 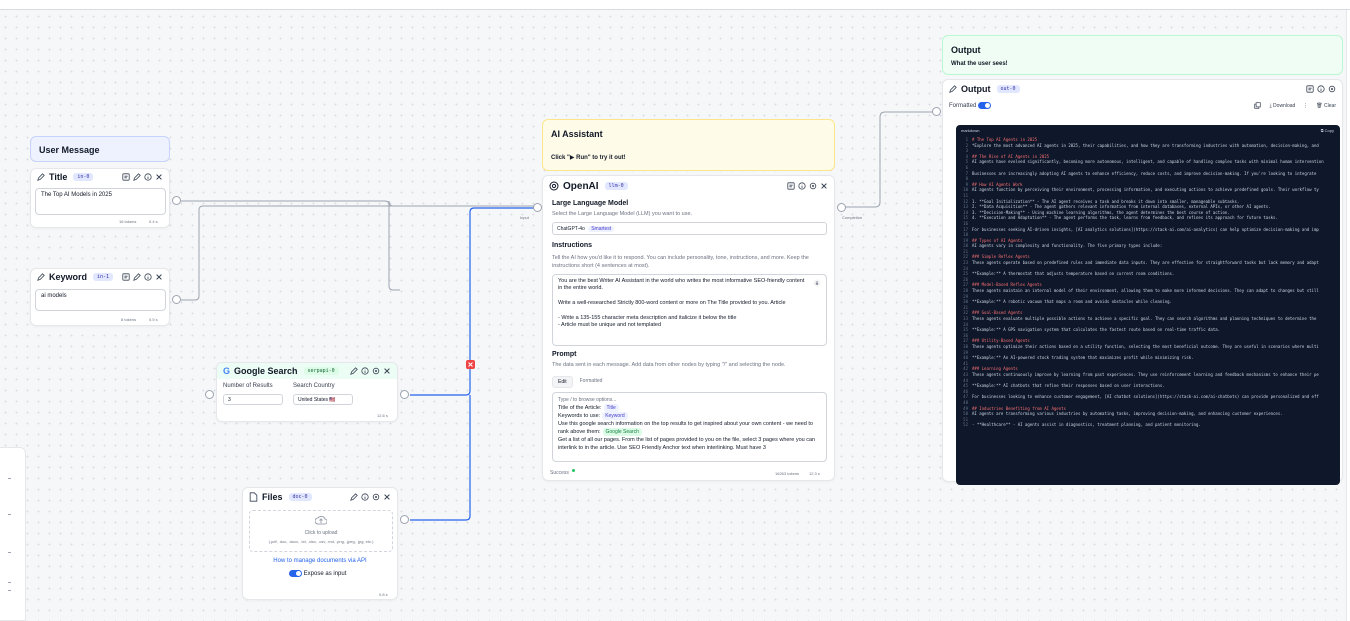 I want to click on clear-label: Clear, so click(x=1330, y=105).